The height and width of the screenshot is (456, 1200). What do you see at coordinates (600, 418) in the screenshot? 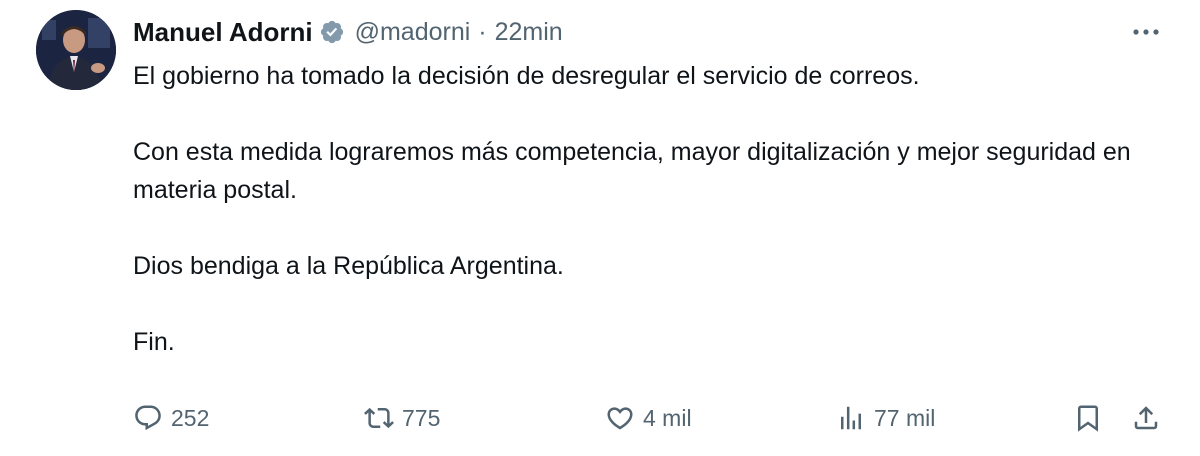
I see `action-bar: 252 775 4 mil 77 mil` at bounding box center [600, 418].